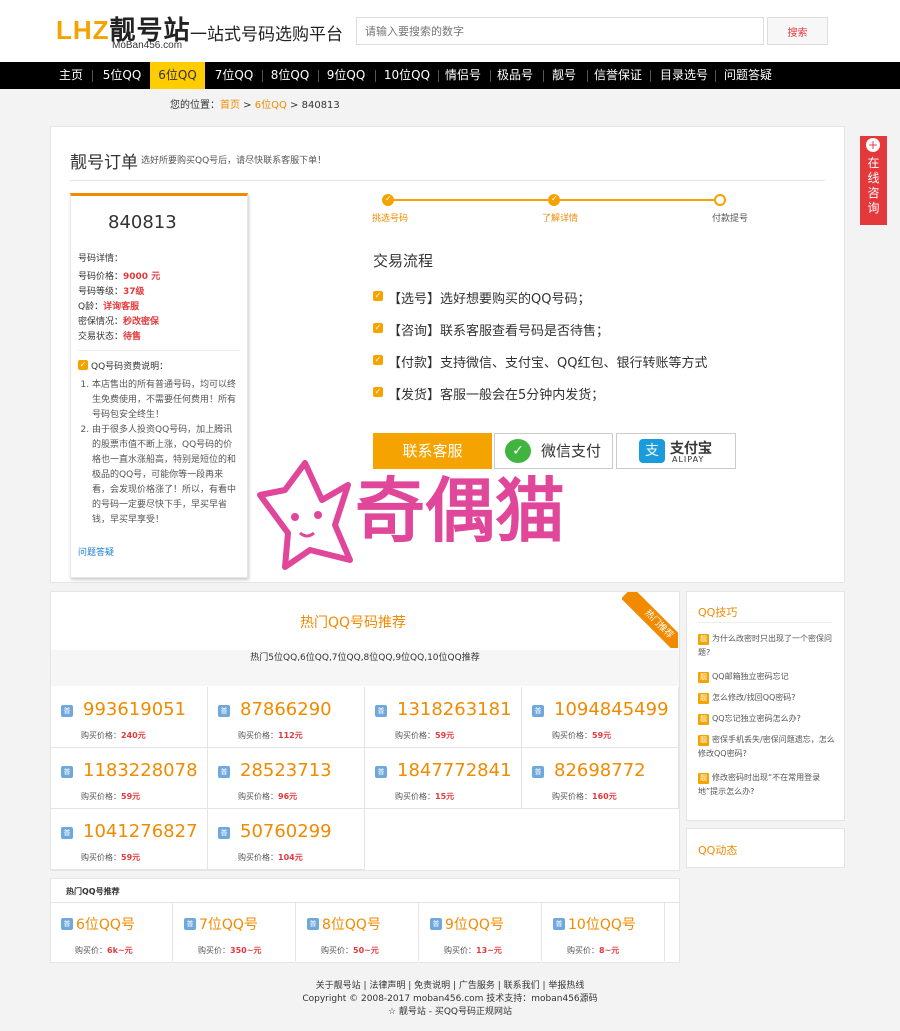 The height and width of the screenshot is (1031, 900). I want to click on hot-number-item: 普 28523713 购买价格：96元, so click(286, 778).